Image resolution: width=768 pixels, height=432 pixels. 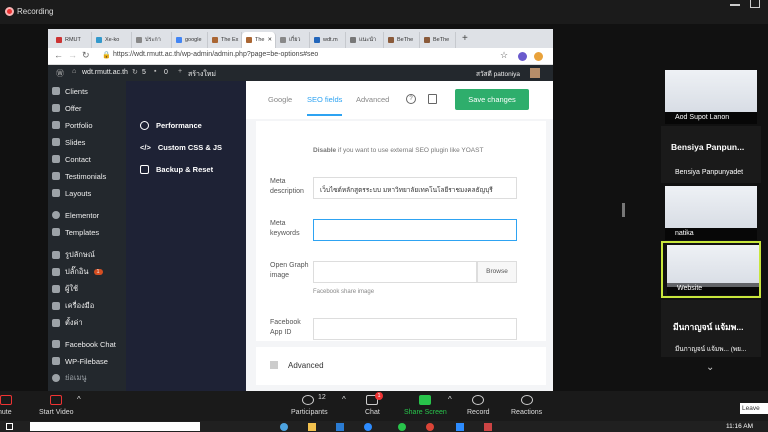 What do you see at coordinates (309, 412) in the screenshot?
I see `participants-button: Participants` at bounding box center [309, 412].